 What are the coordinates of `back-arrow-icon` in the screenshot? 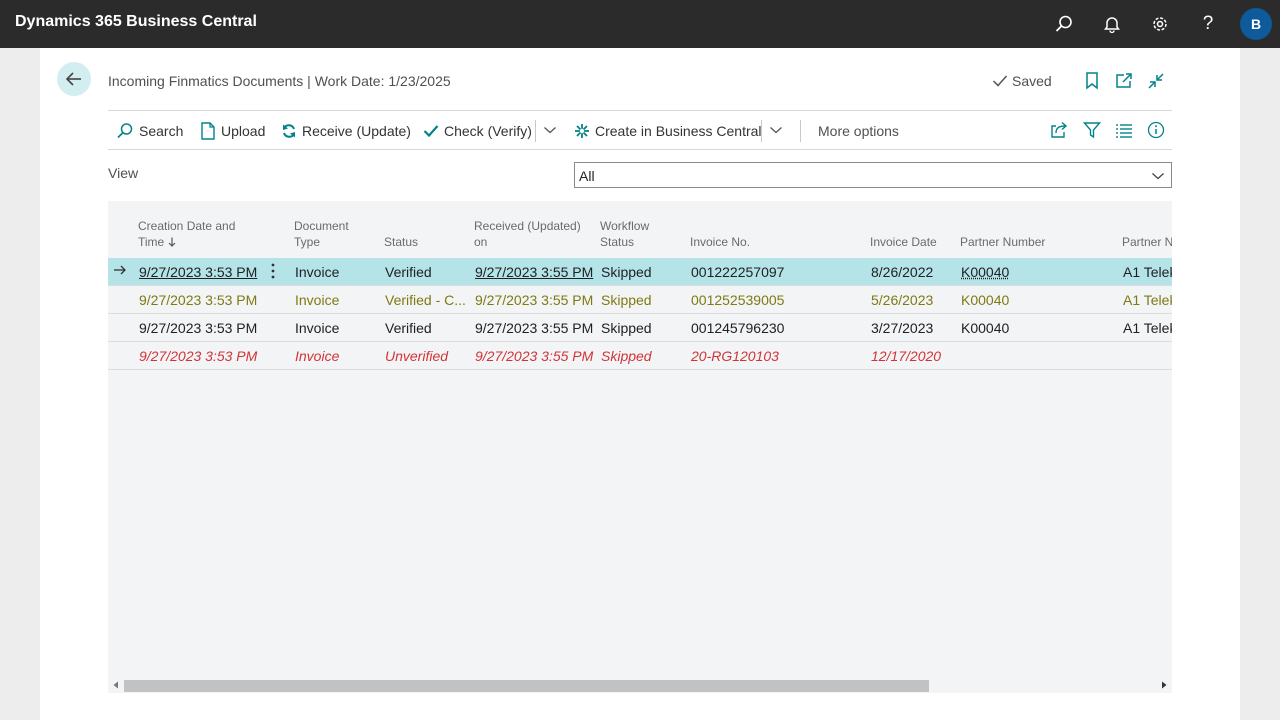 It's located at (73, 79).